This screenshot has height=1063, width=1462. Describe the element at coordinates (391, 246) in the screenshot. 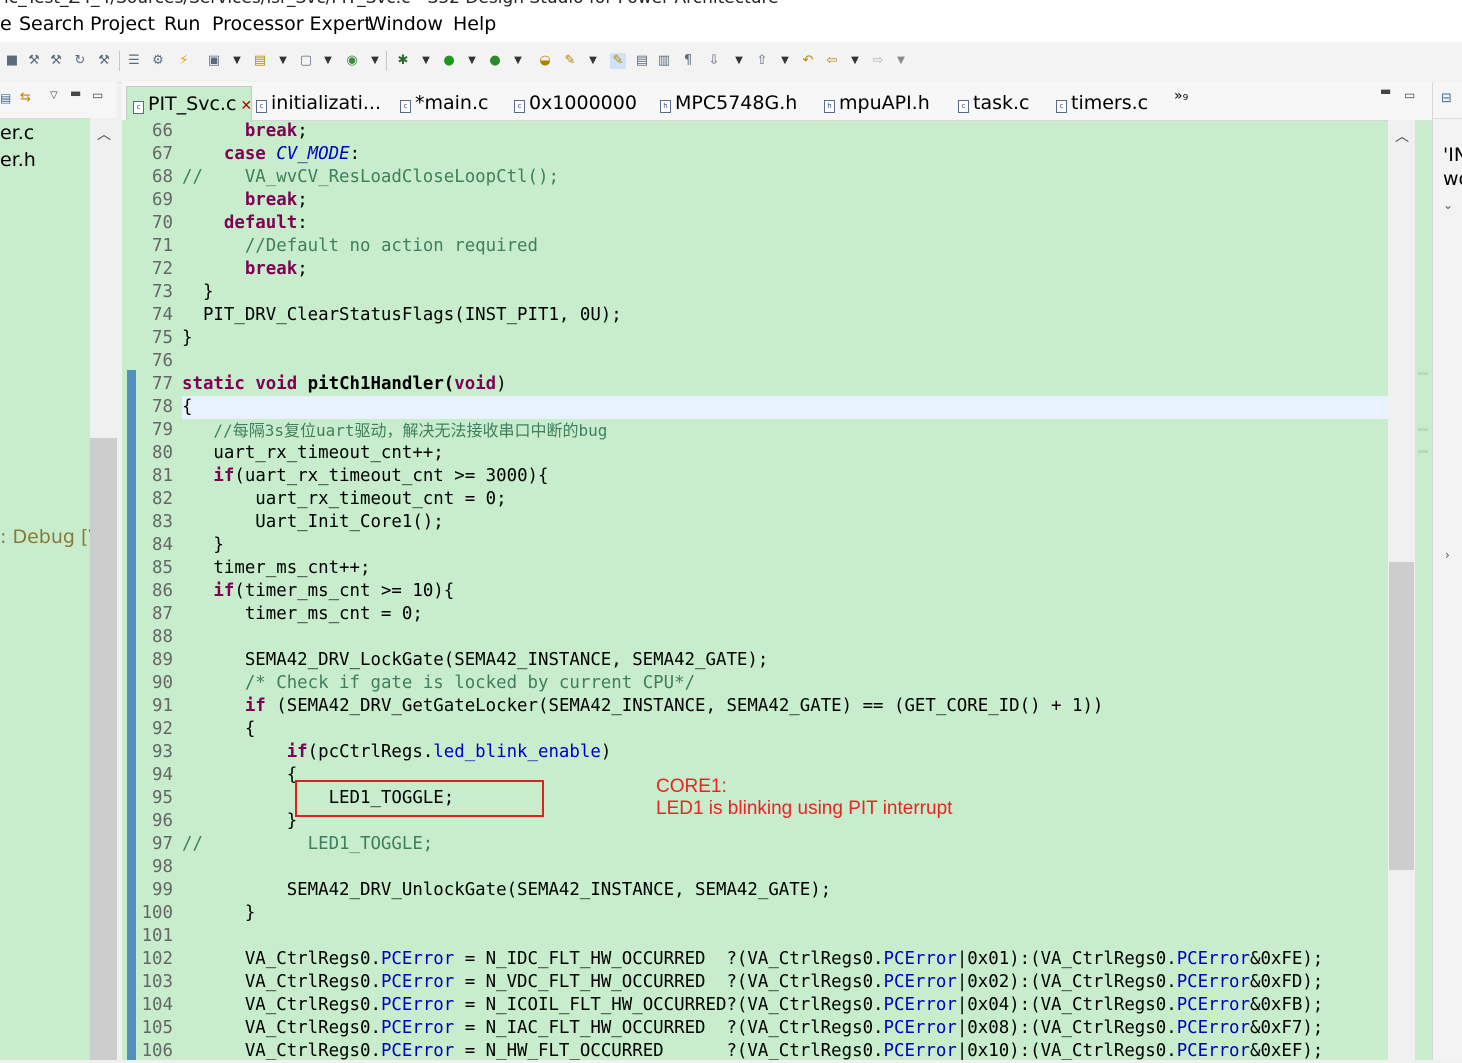

I see `code-line: //Default no action required` at that location.